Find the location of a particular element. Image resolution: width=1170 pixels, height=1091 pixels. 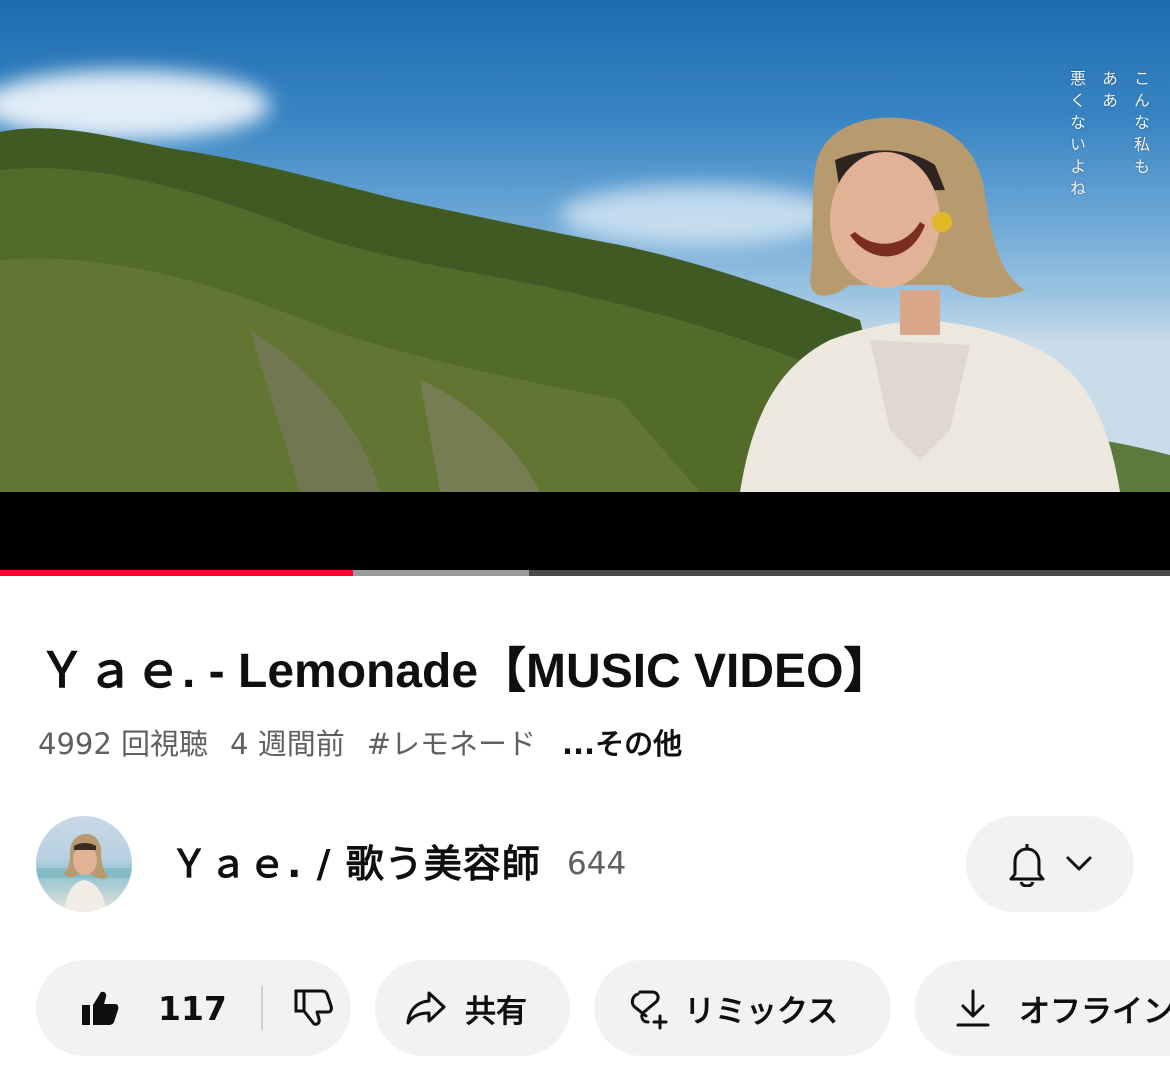

lyric-line-1: こんな私も is located at coordinates (1140, 125).